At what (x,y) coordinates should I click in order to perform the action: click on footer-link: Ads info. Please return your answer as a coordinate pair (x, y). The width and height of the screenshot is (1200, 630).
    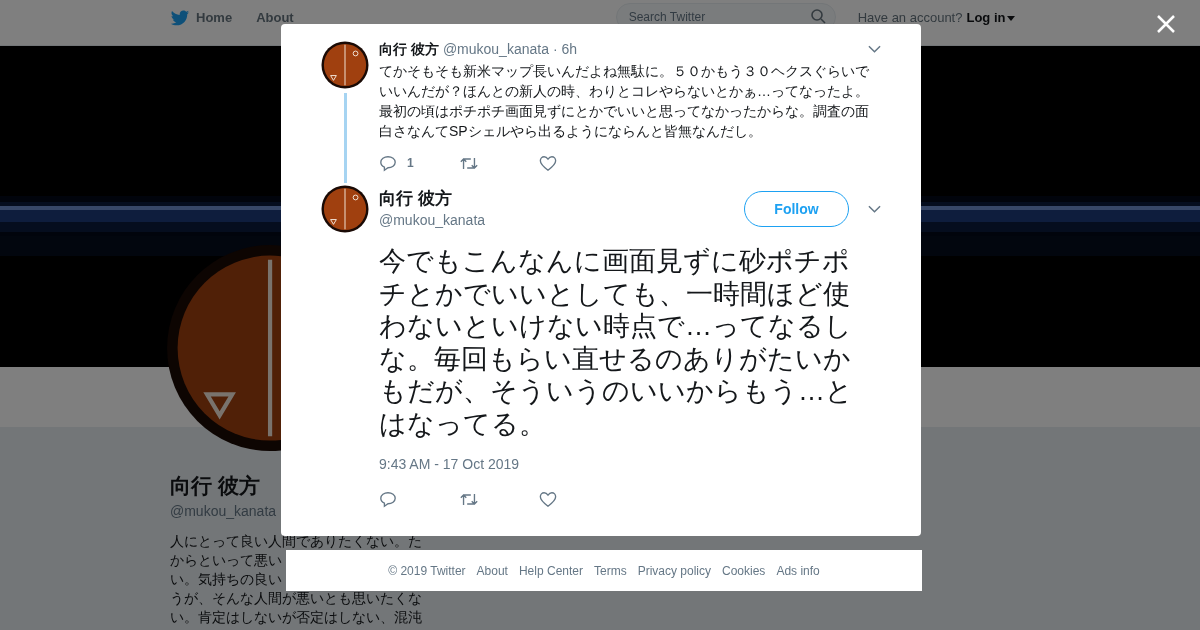
    Looking at the image, I should click on (798, 570).